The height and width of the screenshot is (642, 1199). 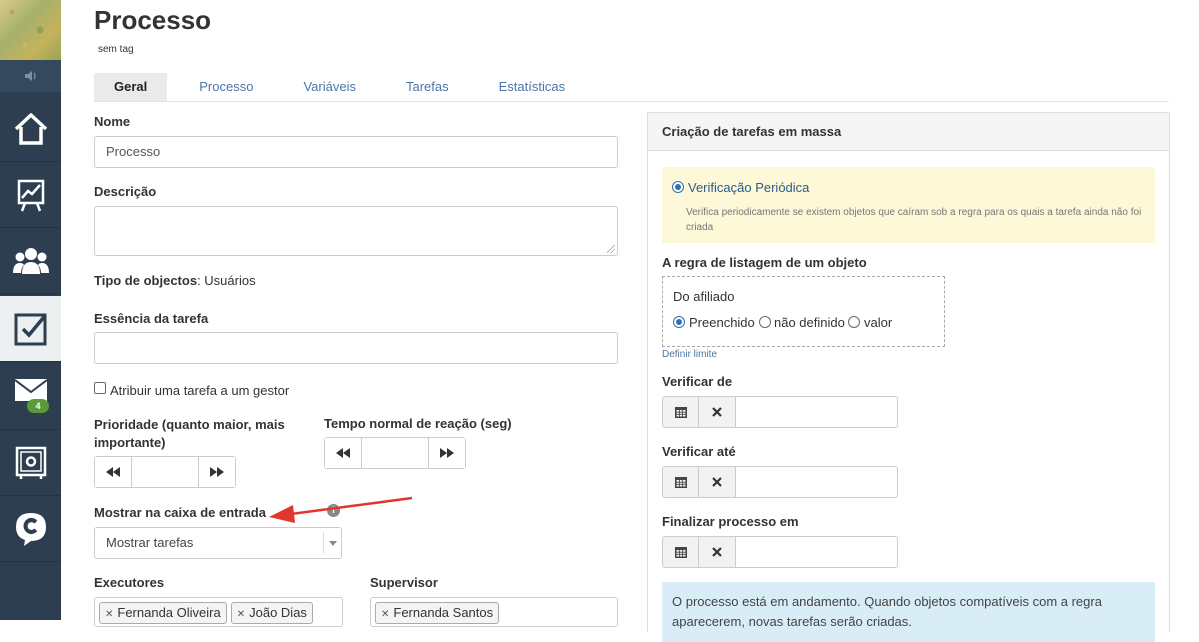 I want to click on task-essence-label: Essência da tarefa, so click(x=151, y=318).